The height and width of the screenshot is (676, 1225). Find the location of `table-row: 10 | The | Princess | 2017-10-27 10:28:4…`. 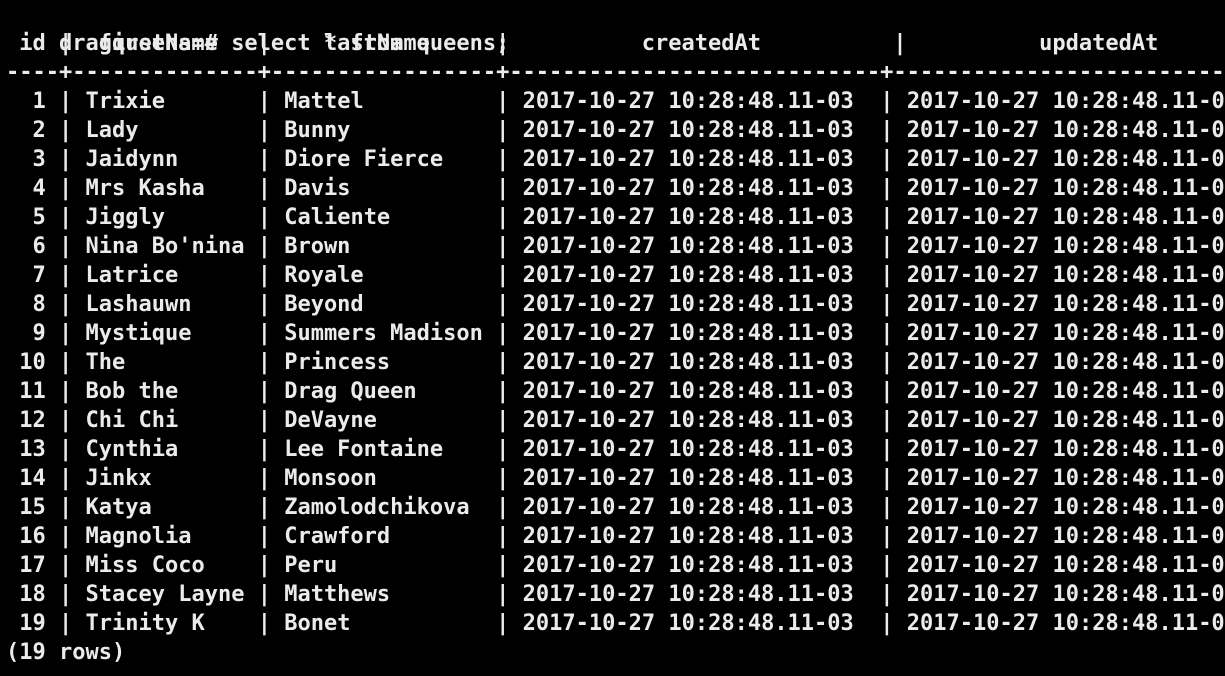

table-row: 10 | The | Princess | 2017-10-27 10:28:4… is located at coordinates (615, 362).